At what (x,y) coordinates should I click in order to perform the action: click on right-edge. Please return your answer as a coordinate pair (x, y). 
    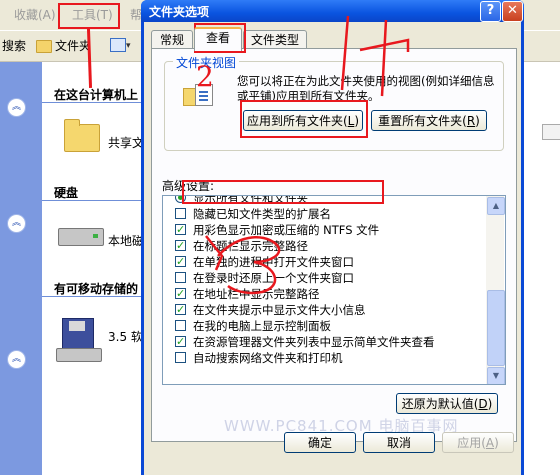
    Looking at the image, I should click on (542, 268).